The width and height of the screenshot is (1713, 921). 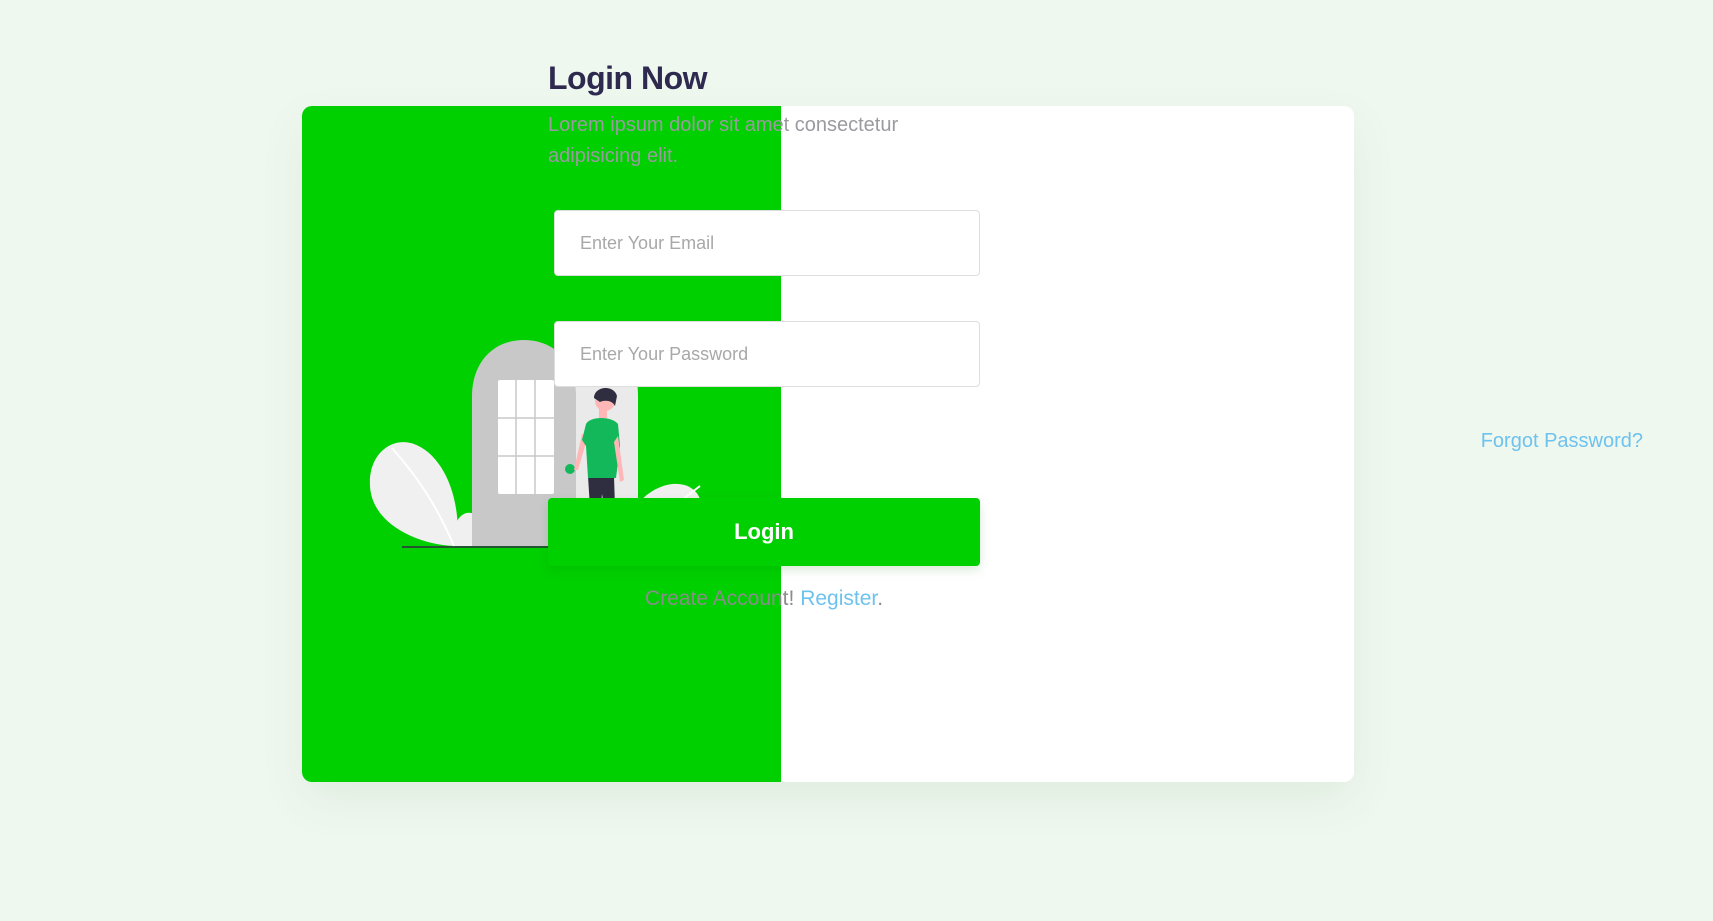 What do you see at coordinates (767, 243) in the screenshot?
I see `email-field` at bounding box center [767, 243].